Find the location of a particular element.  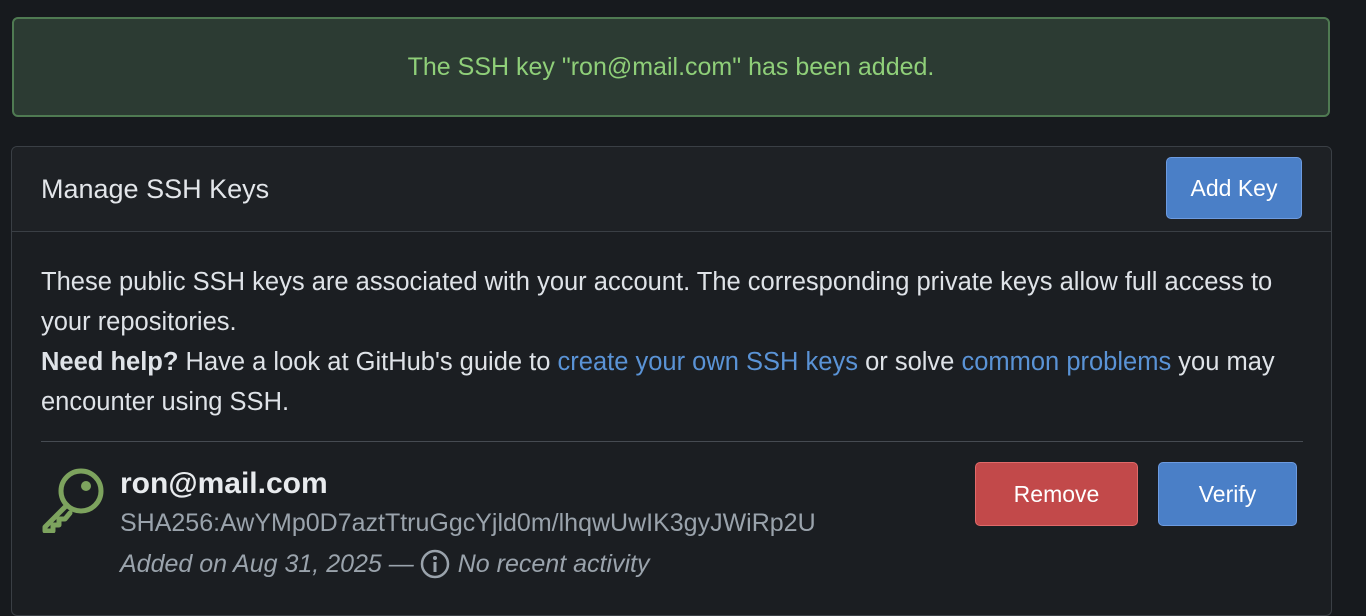

help-label: Need help? is located at coordinates (110, 362).